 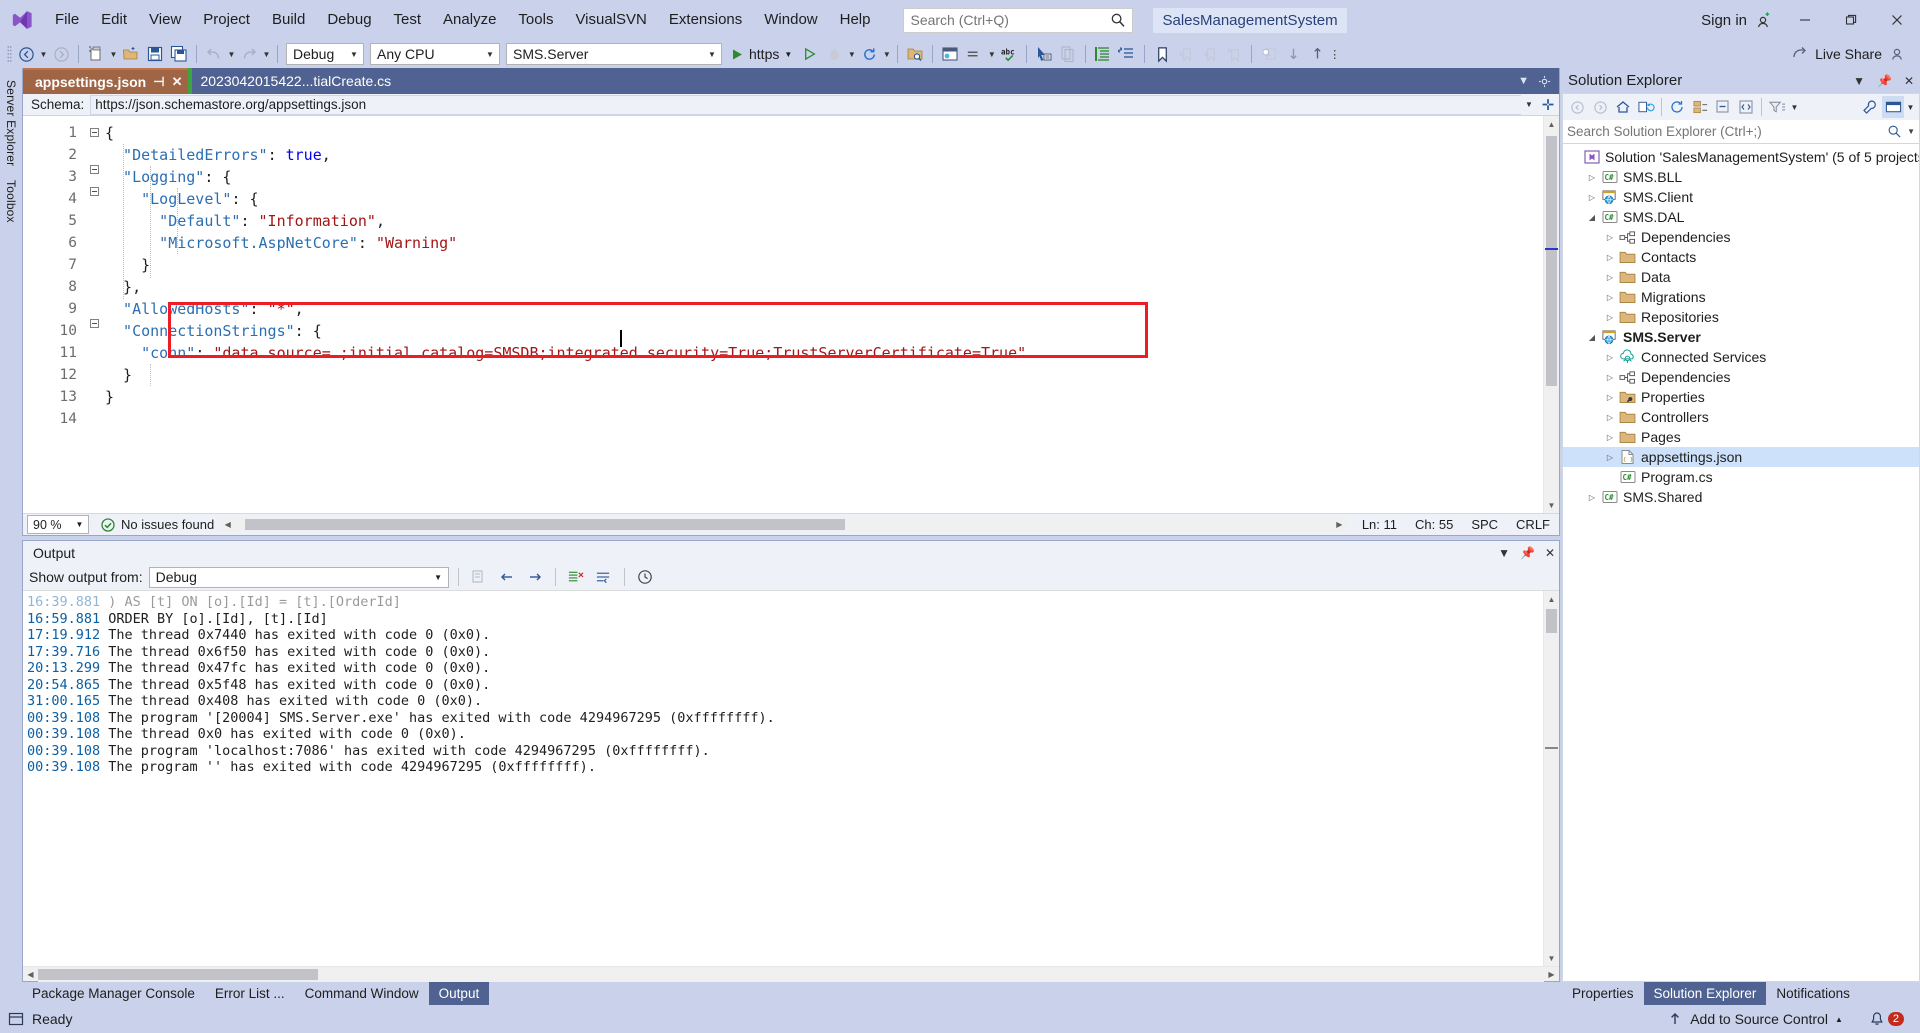 What do you see at coordinates (1705, 993) in the screenshot?
I see `dock-tab-solution-explorer: Solution Explorer` at bounding box center [1705, 993].